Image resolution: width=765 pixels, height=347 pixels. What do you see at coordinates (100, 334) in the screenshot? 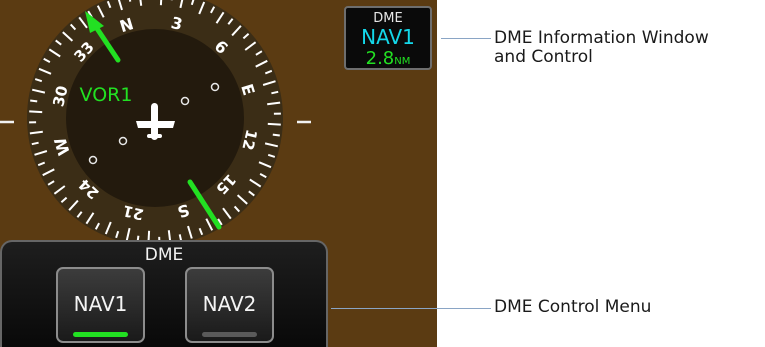
I see `nav1-selected-indicator` at bounding box center [100, 334].